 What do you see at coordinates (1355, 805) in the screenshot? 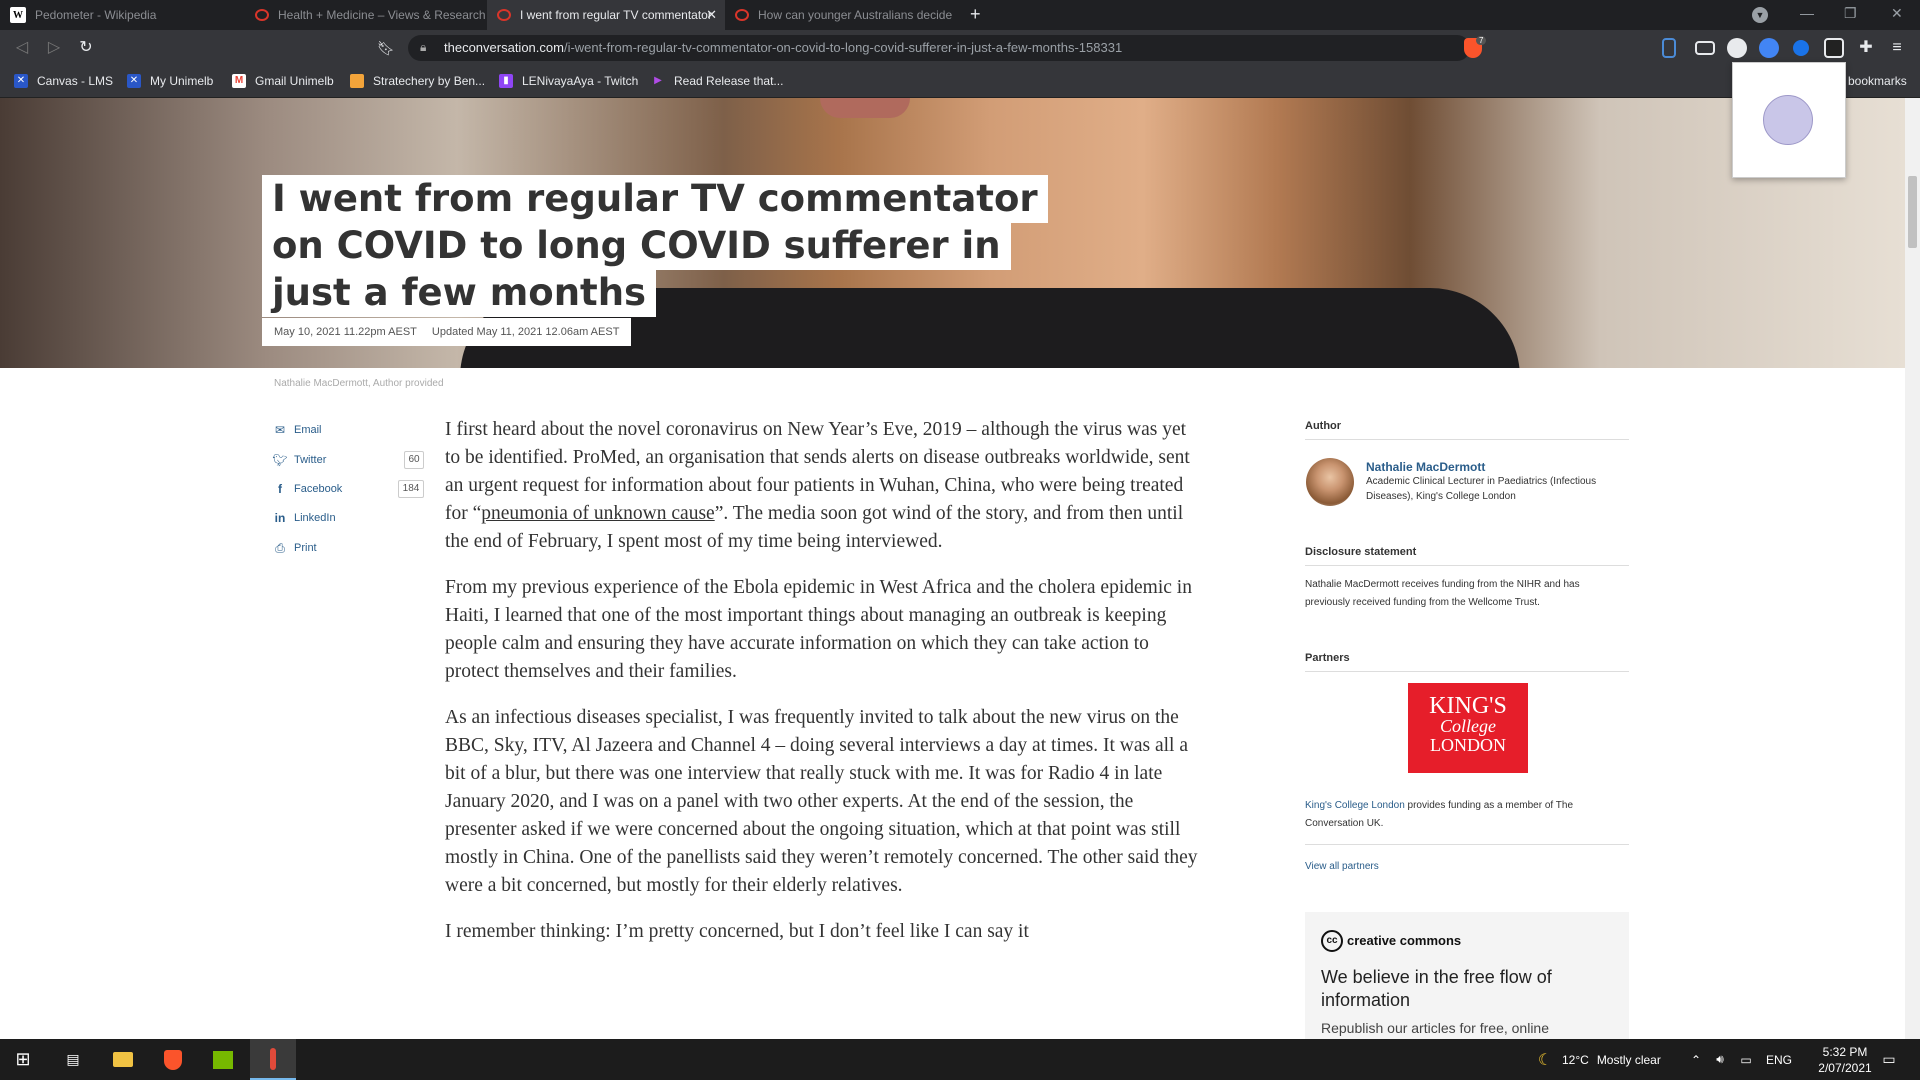
I see `kcl-partner-link: King's College London` at bounding box center [1355, 805].